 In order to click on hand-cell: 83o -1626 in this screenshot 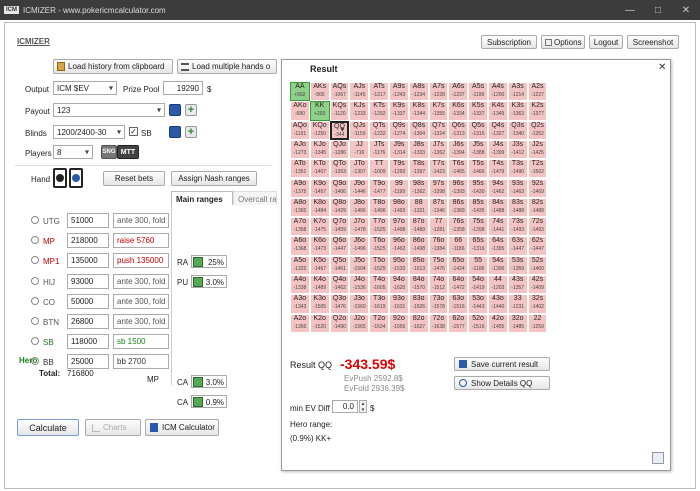, I will do `click(418, 304)`.